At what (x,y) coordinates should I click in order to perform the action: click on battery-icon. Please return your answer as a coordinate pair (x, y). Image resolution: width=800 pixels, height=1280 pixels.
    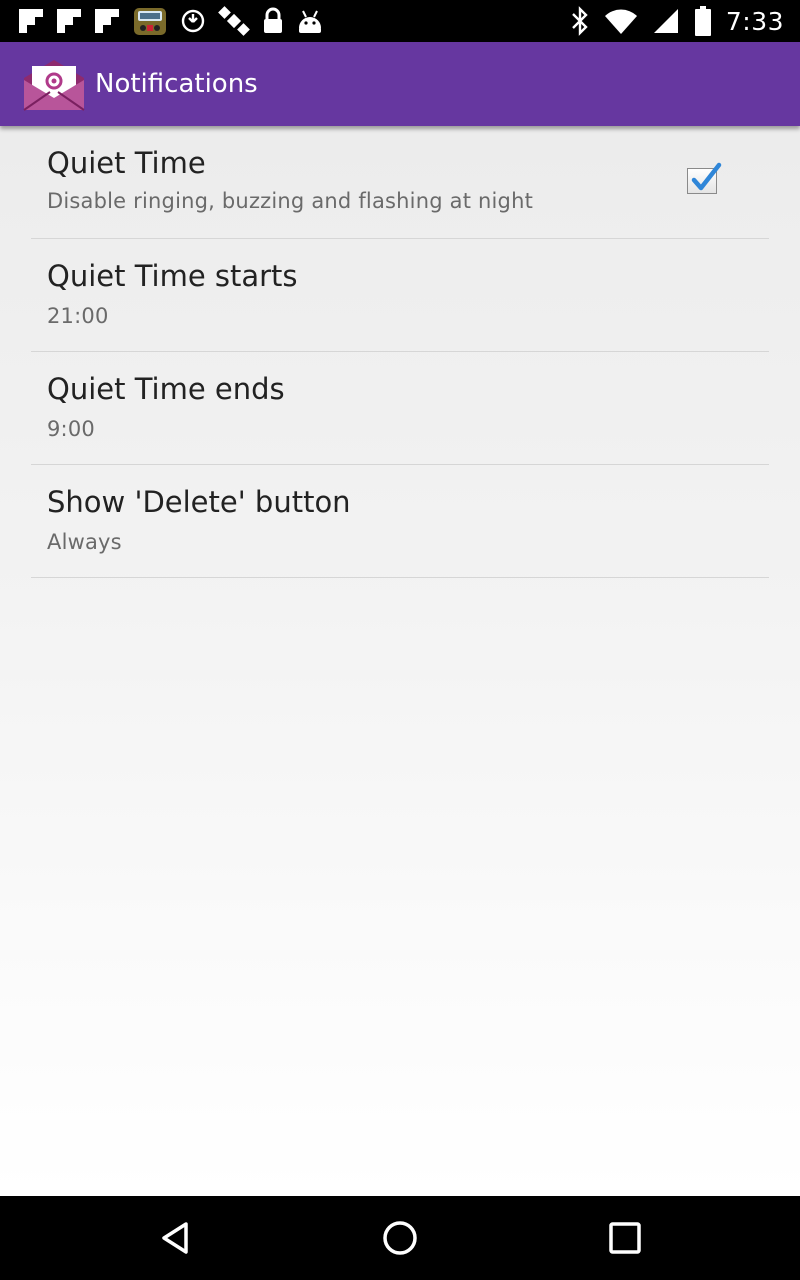
    Looking at the image, I should click on (702, 21).